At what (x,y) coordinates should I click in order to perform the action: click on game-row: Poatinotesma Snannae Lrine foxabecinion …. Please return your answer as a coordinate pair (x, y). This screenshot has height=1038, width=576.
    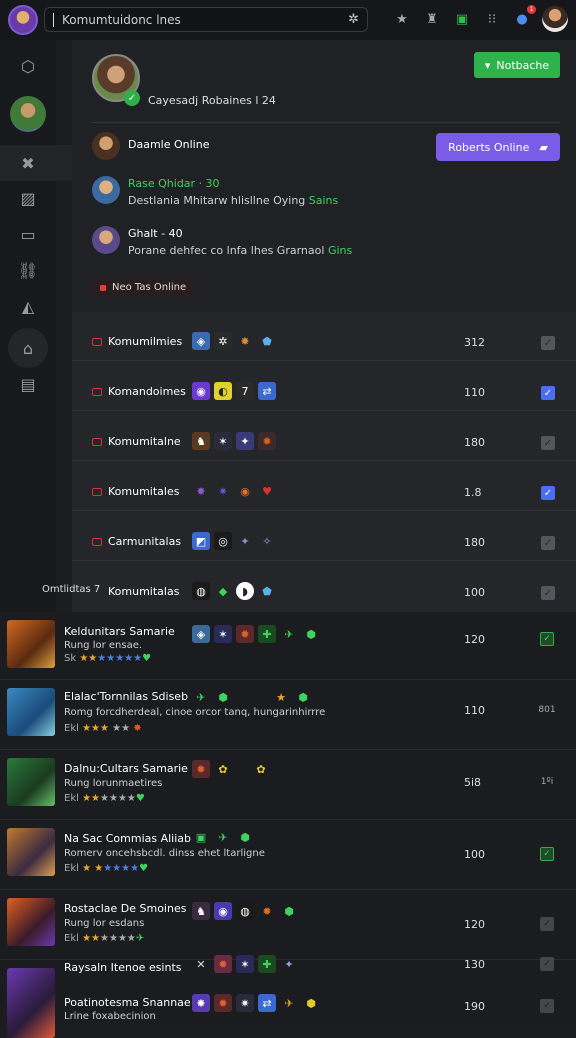
    Looking at the image, I should click on (288, 1007).